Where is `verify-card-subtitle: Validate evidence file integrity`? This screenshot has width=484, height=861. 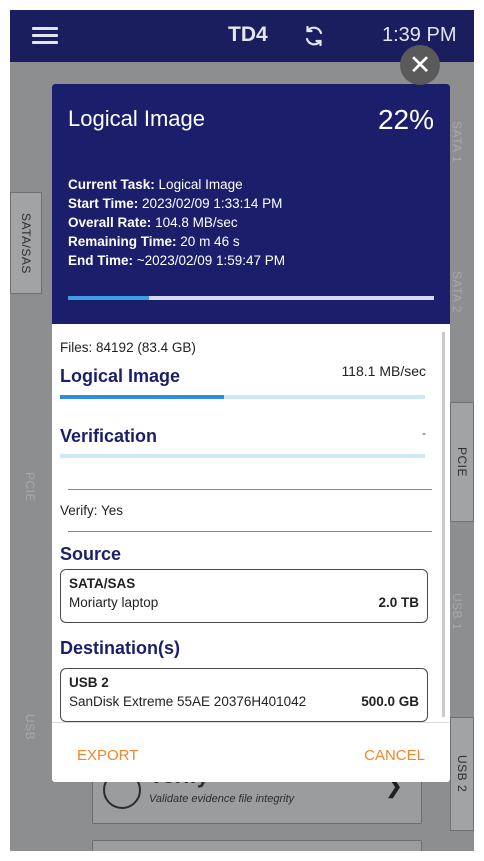 verify-card-subtitle: Validate evidence file integrity is located at coordinates (222, 799).